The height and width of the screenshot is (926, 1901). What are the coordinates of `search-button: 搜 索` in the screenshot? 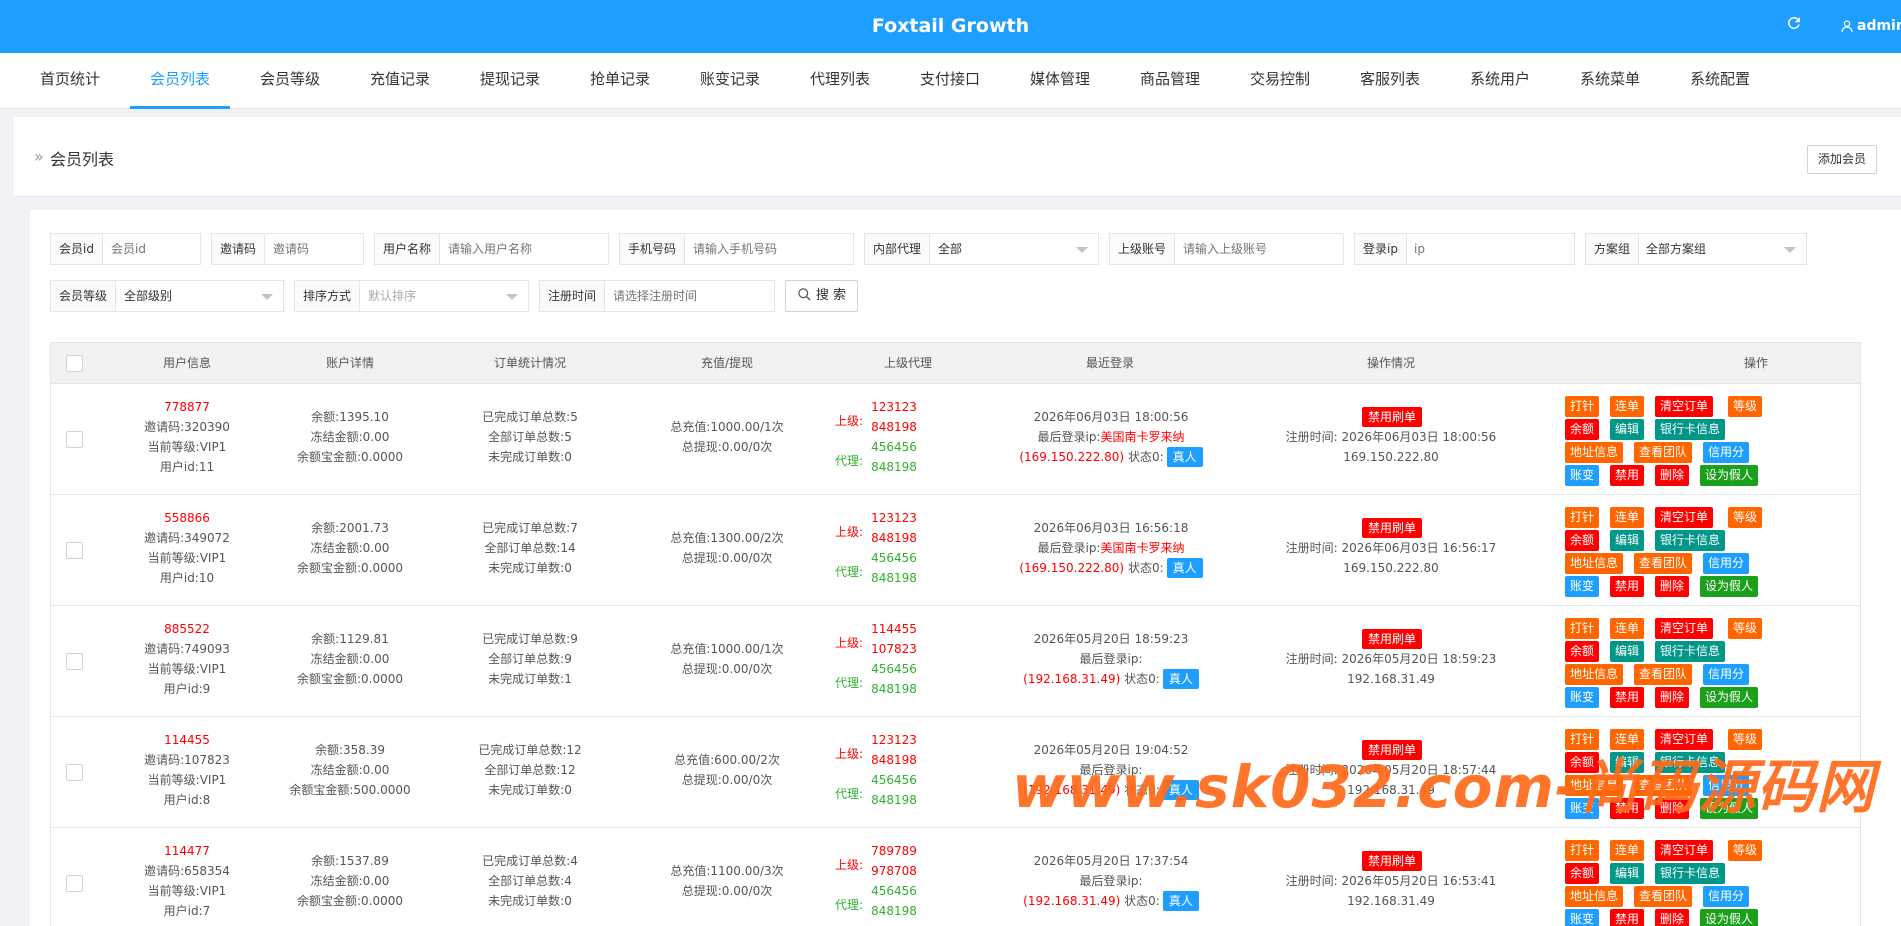 It's located at (821, 296).